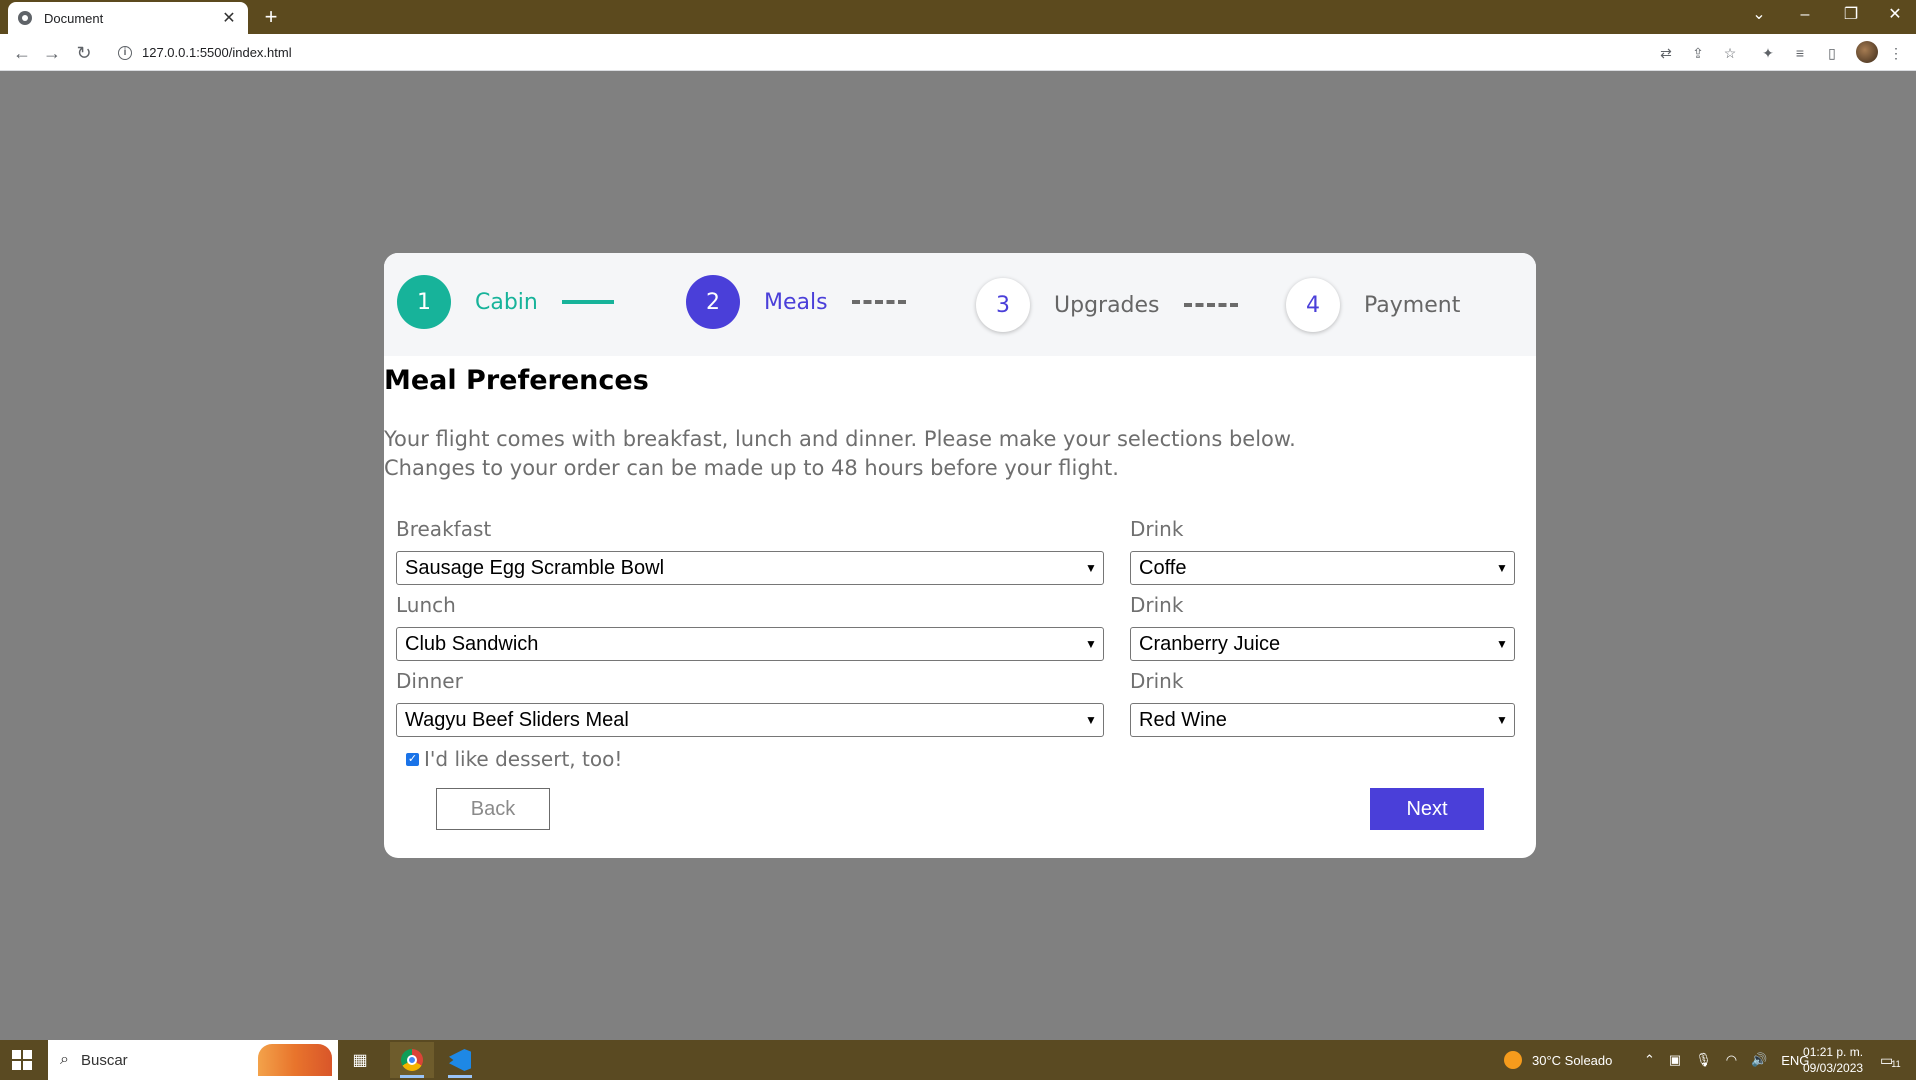 The image size is (1916, 1080). What do you see at coordinates (229, 18) in the screenshot?
I see `tab-close-icon: ✕` at bounding box center [229, 18].